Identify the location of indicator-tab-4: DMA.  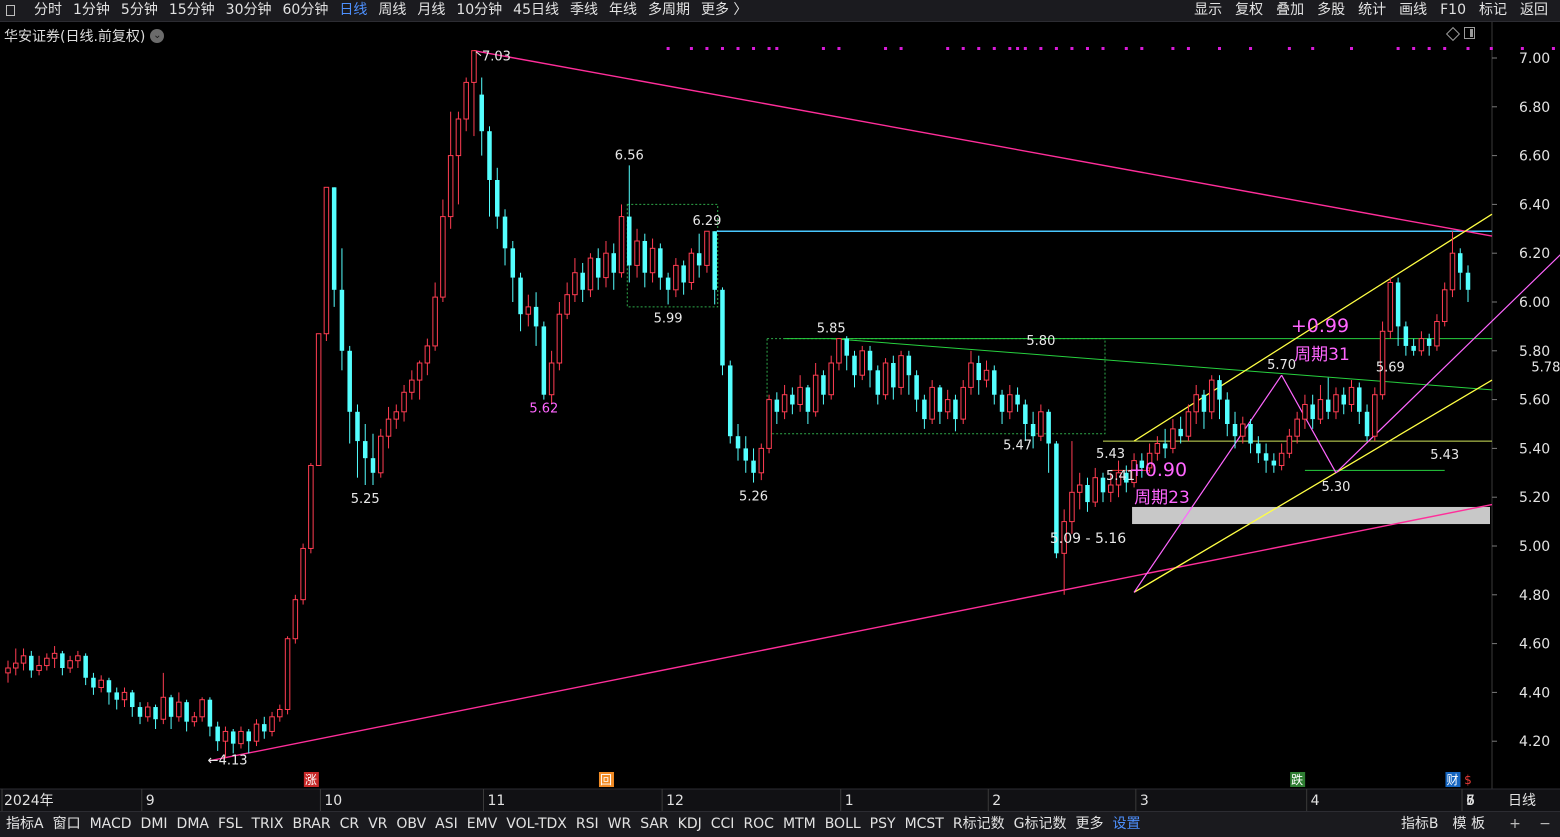
(192, 824).